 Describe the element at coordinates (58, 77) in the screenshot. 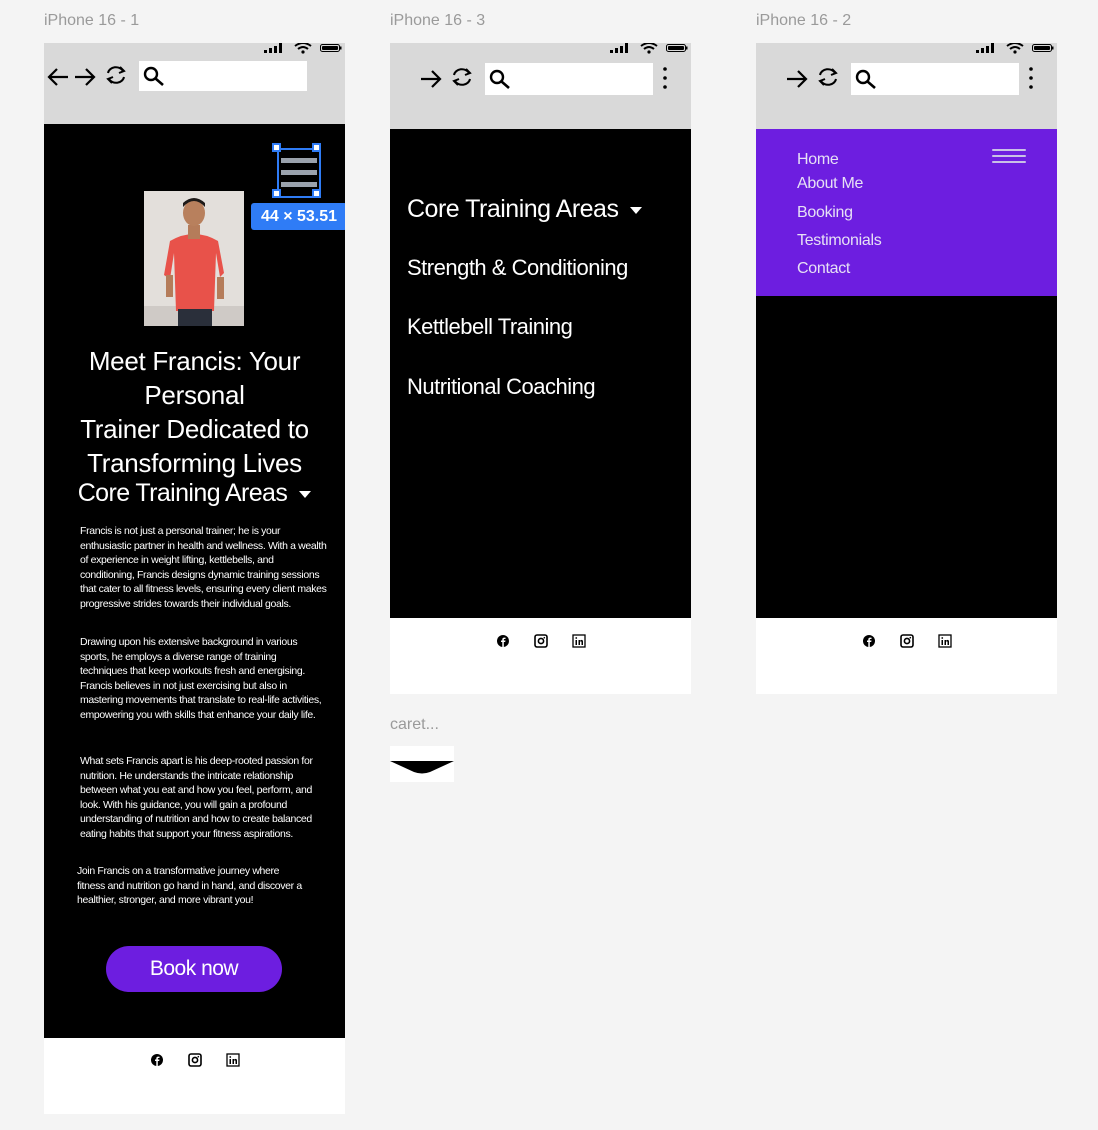

I see `arrow-left-icon` at that location.